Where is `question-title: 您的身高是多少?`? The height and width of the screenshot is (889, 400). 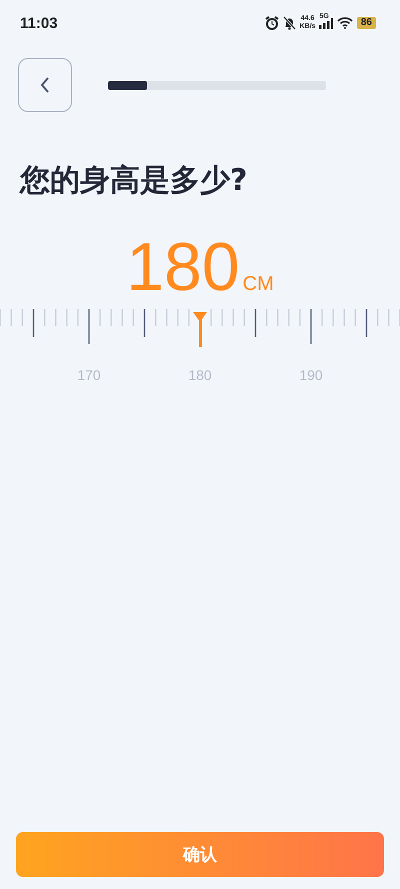 question-title: 您的身高是多少? is located at coordinates (134, 180).